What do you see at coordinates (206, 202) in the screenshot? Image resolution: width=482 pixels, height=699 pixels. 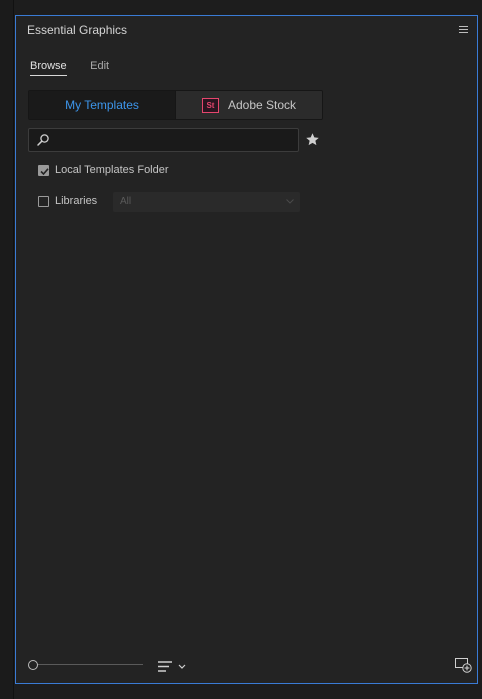 I see `libraries-select: All` at bounding box center [206, 202].